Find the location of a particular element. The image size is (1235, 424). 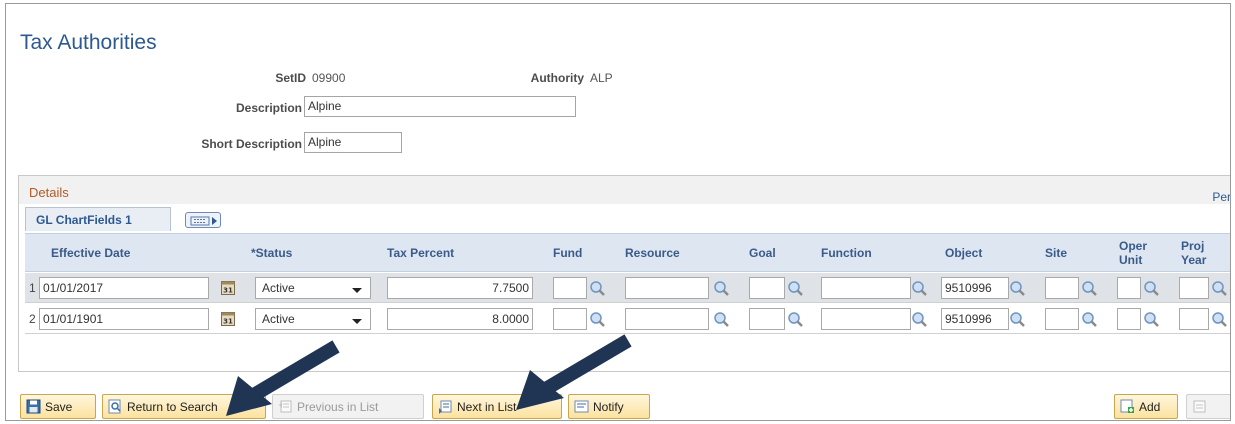

add-icon is located at coordinates (1127, 406).